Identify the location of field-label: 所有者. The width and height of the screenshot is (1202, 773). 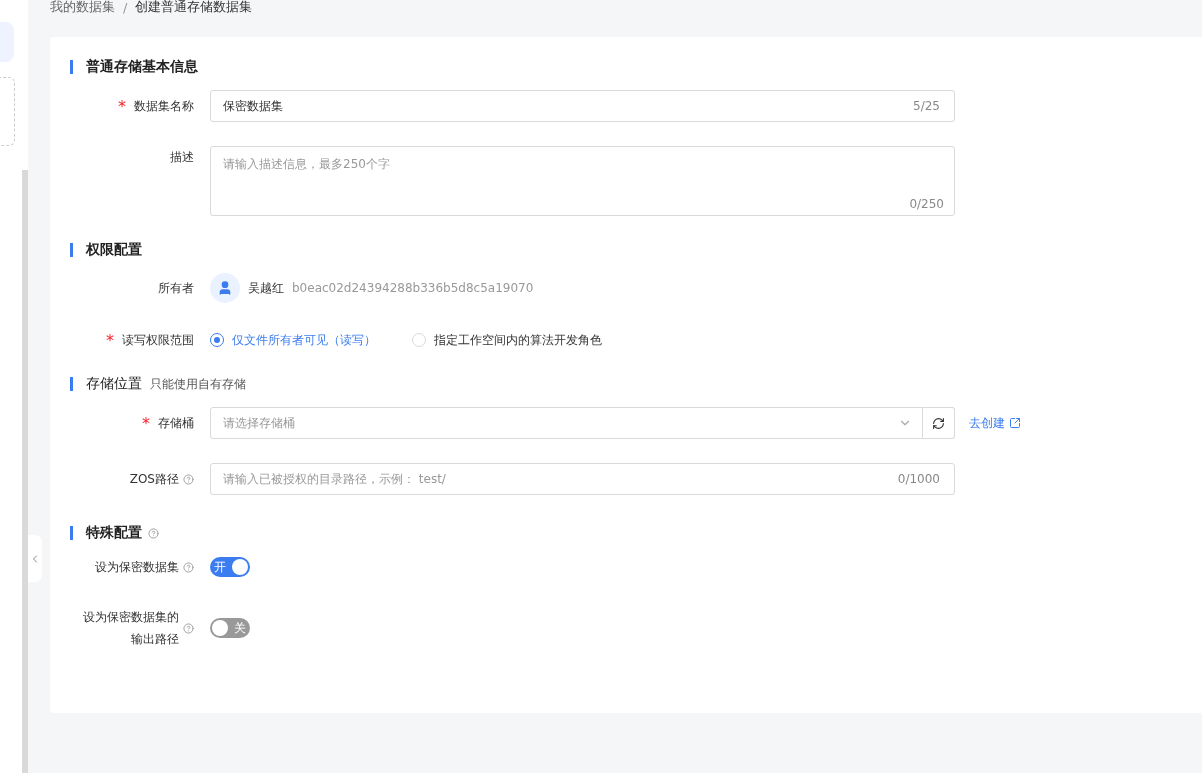
(176, 288).